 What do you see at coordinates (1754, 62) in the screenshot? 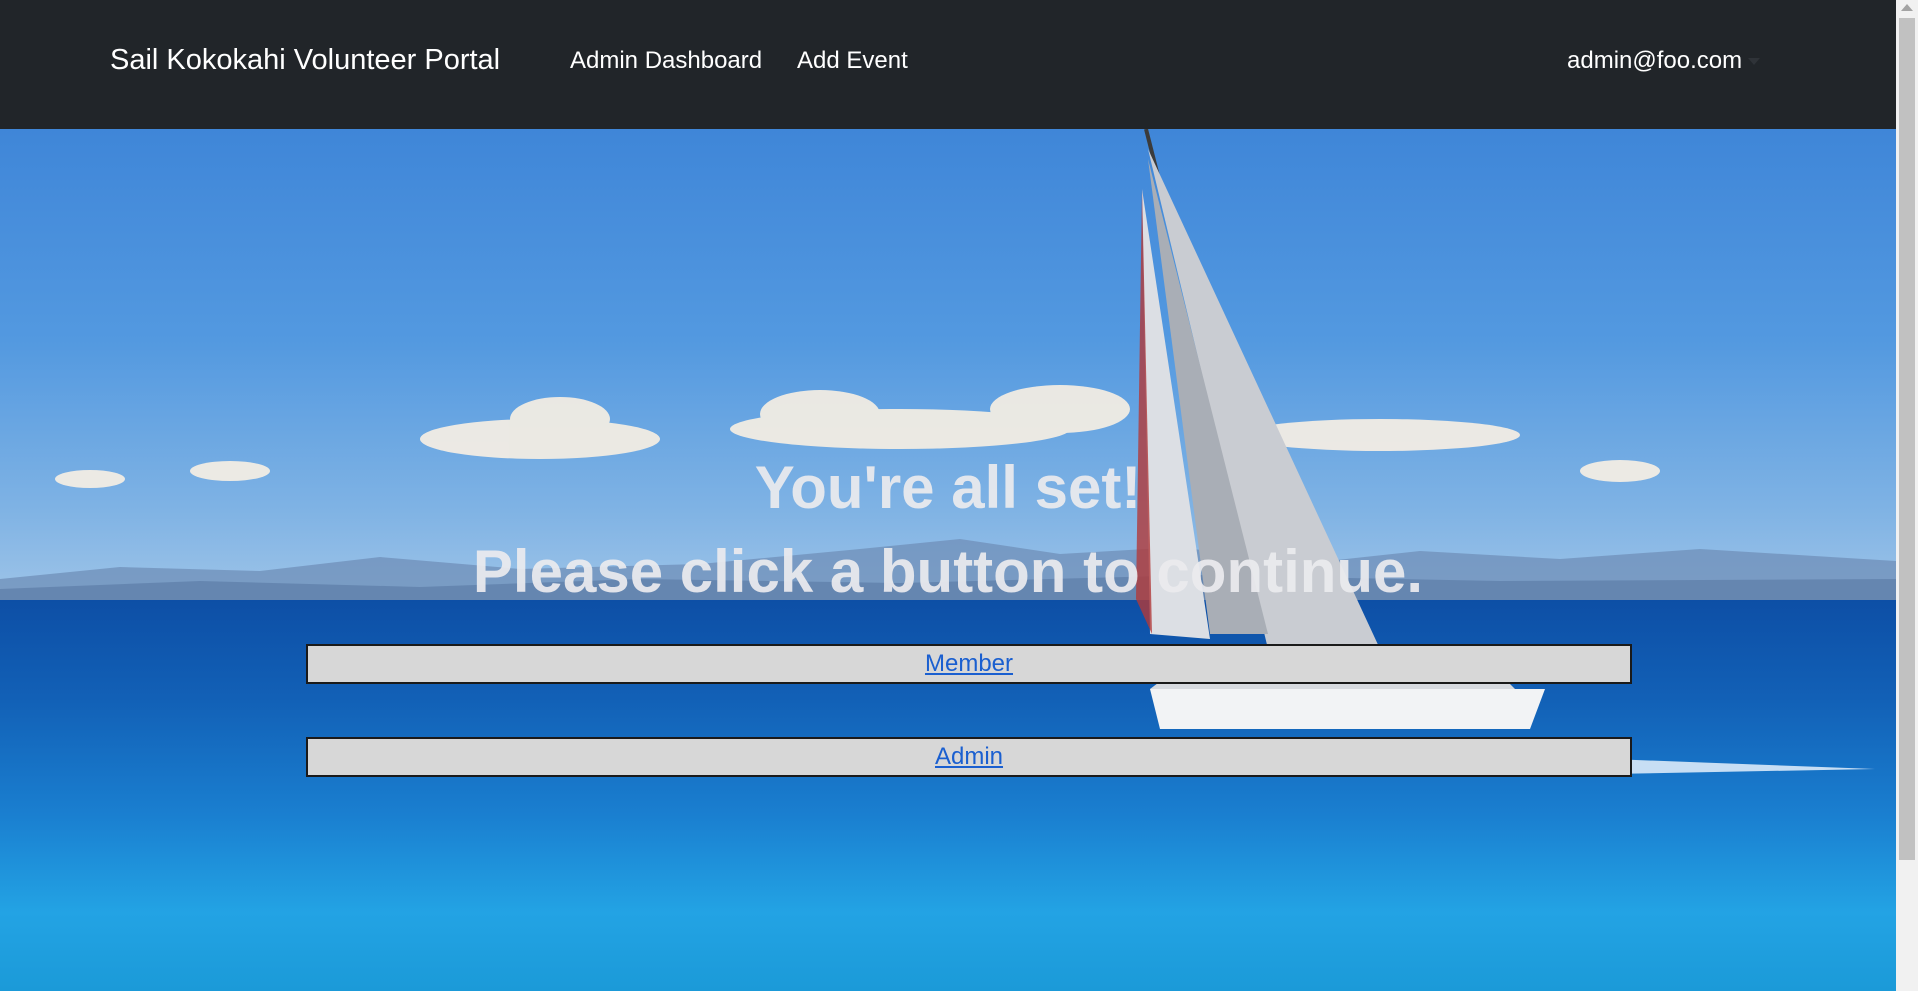
I see `caret-down-icon` at bounding box center [1754, 62].